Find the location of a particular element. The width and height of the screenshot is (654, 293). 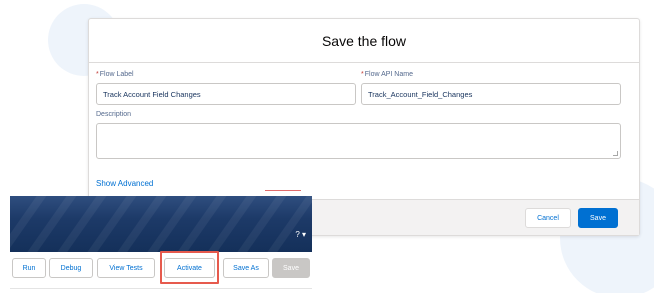

debug-button: Debug is located at coordinates (71, 268).